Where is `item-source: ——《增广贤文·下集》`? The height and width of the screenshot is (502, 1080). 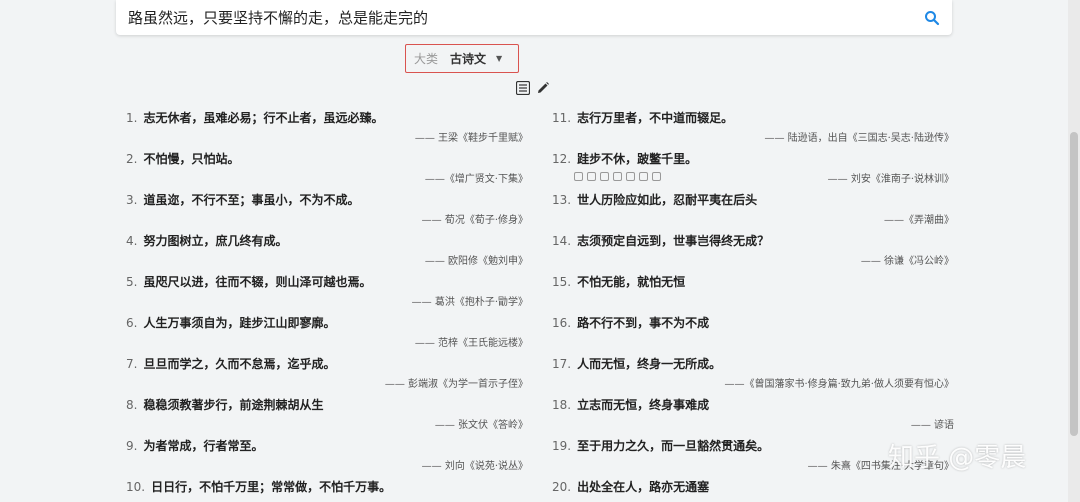 item-source: ——《增广贤文·下集》 is located at coordinates (476, 179).